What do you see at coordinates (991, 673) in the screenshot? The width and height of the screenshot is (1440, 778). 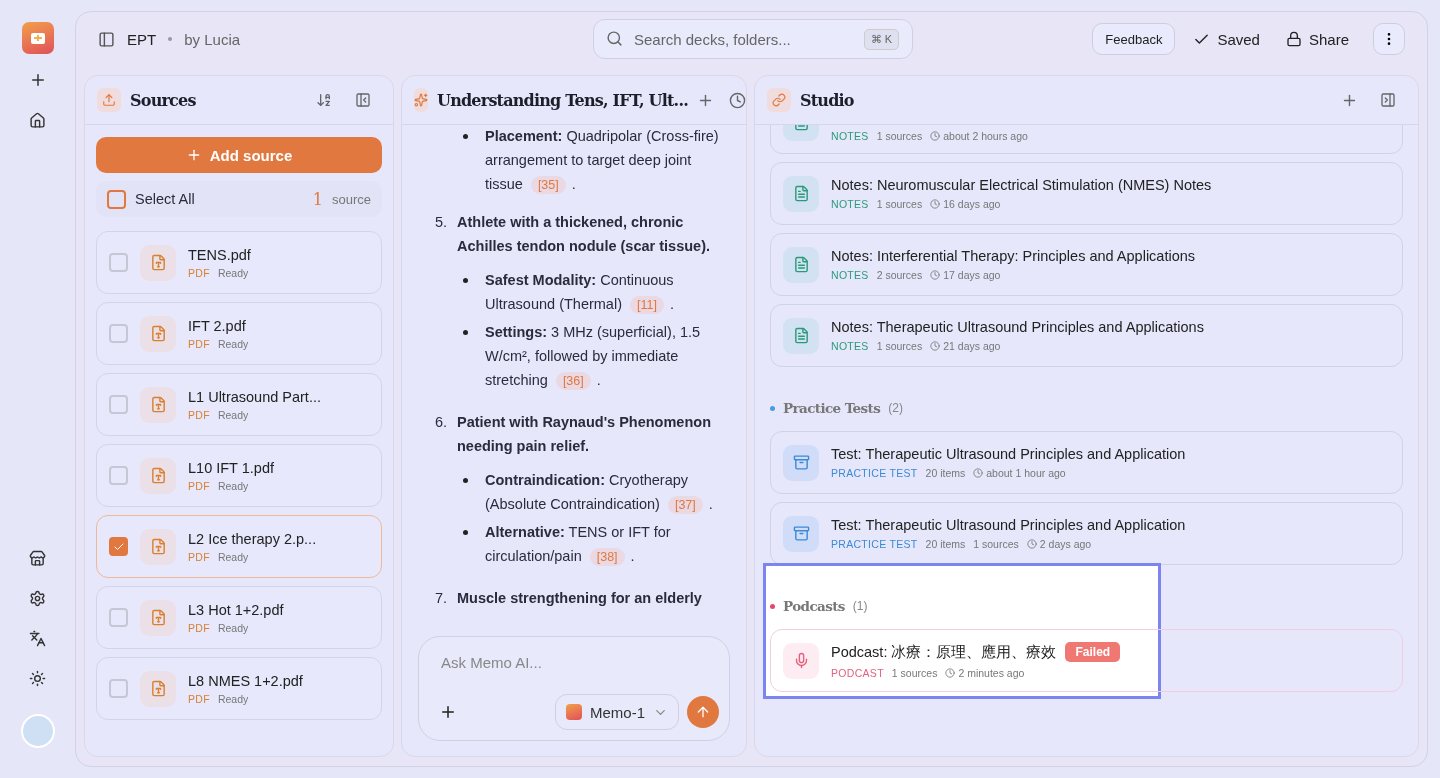 I see `timestamp: 2 minutes ago` at bounding box center [991, 673].